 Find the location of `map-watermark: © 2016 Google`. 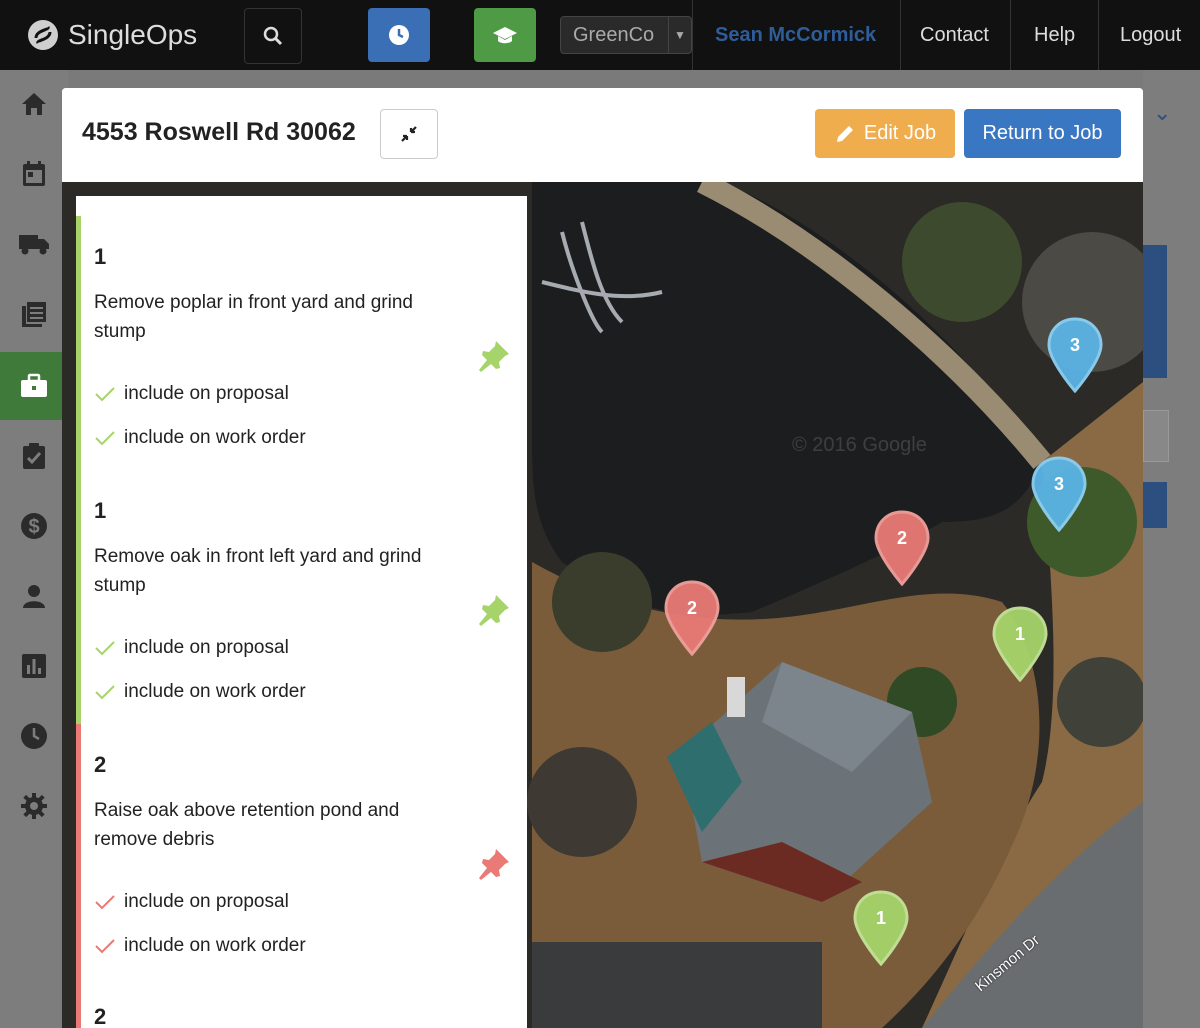

map-watermark: © 2016 Google is located at coordinates (859, 445).